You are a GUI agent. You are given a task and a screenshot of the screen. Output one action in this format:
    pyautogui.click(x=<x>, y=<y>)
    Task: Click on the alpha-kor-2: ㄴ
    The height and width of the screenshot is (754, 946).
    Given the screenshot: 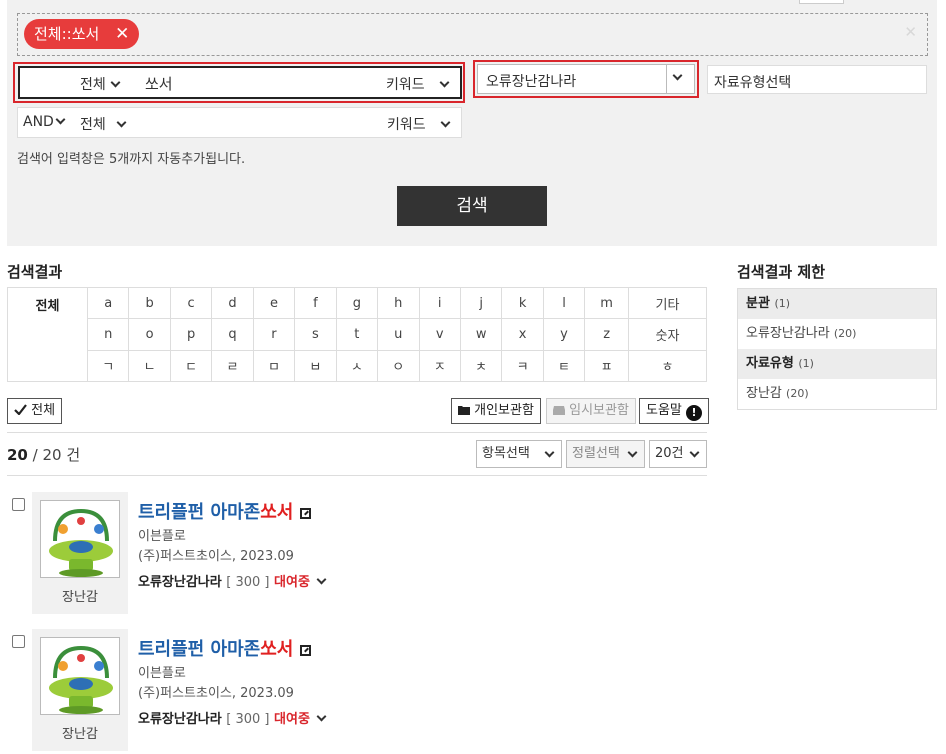 What is the action you would take?
    pyautogui.click(x=149, y=366)
    